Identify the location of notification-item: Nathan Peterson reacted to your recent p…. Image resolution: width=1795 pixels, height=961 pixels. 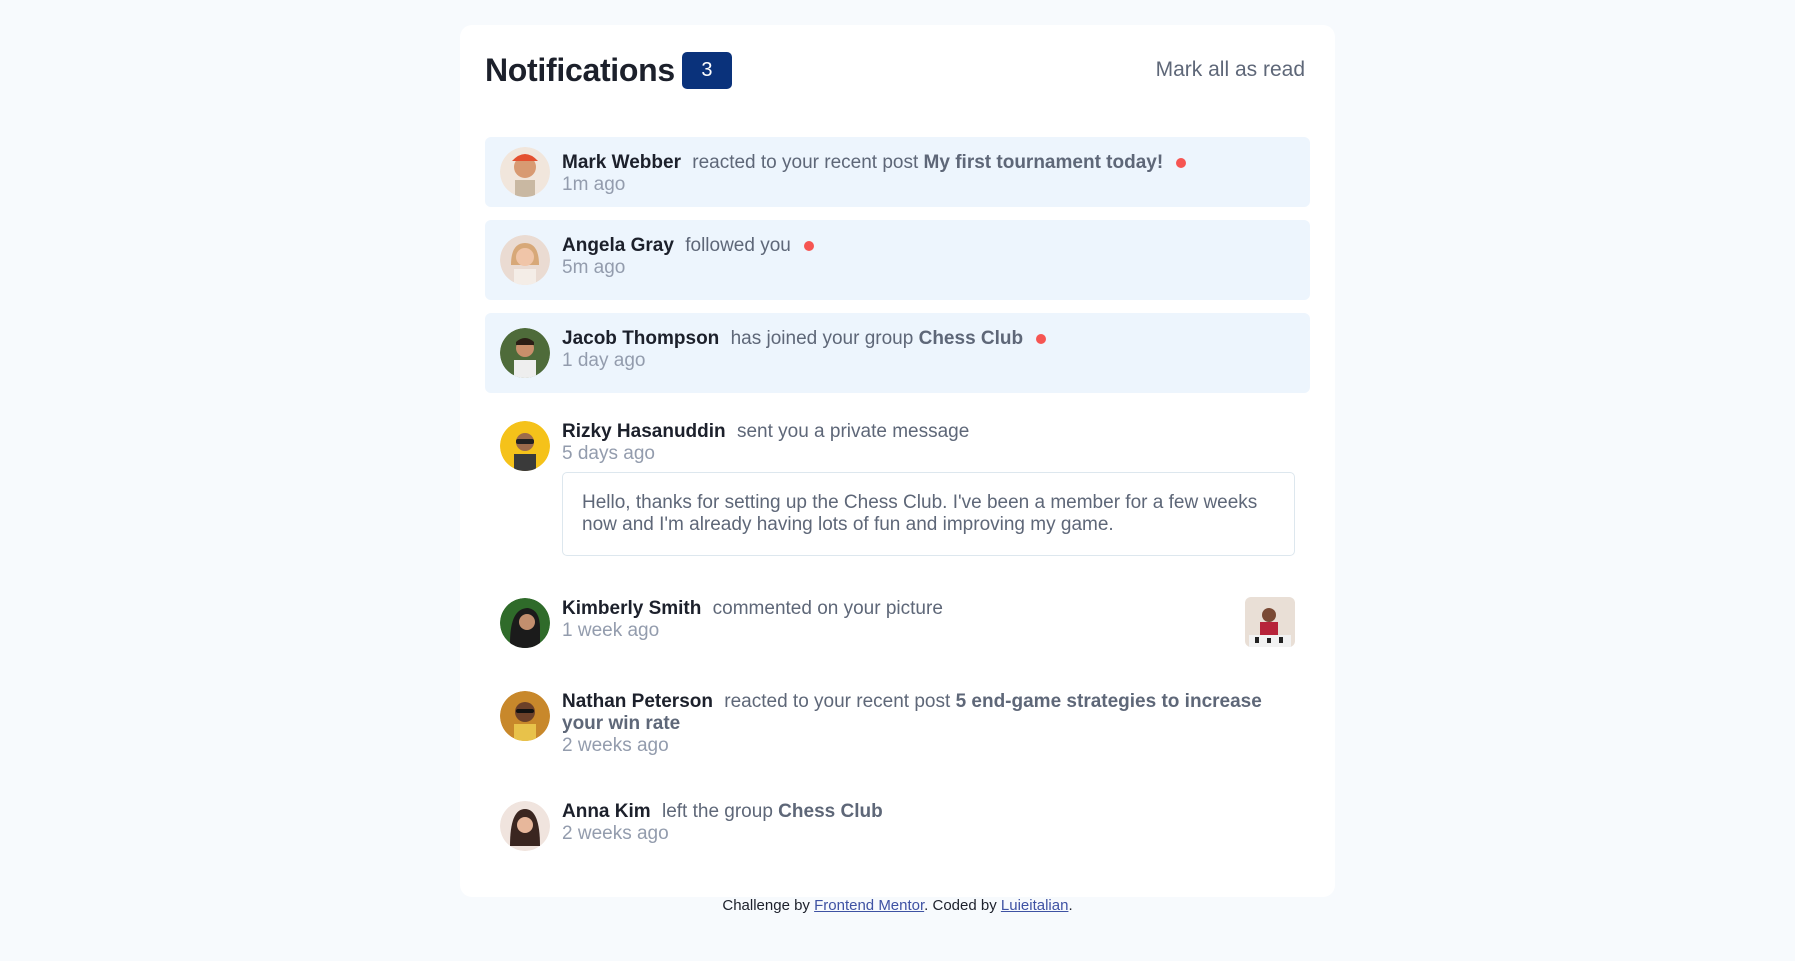
(897, 724).